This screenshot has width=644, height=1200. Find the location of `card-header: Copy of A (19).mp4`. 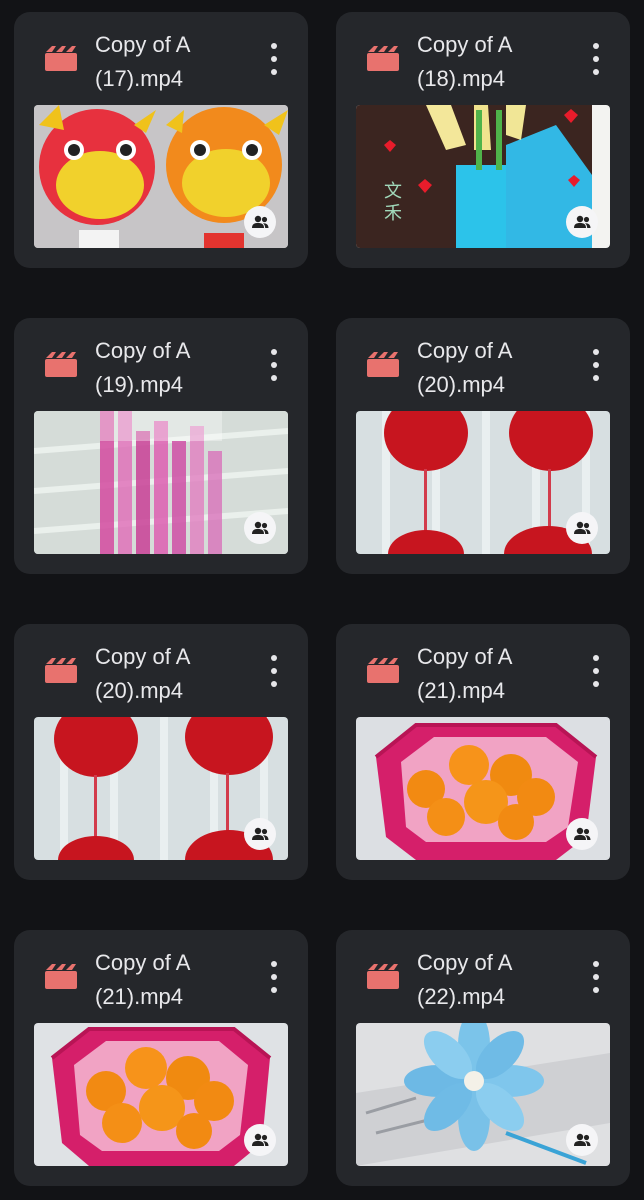

card-header: Copy of A (19).mp4 is located at coordinates (161, 363).